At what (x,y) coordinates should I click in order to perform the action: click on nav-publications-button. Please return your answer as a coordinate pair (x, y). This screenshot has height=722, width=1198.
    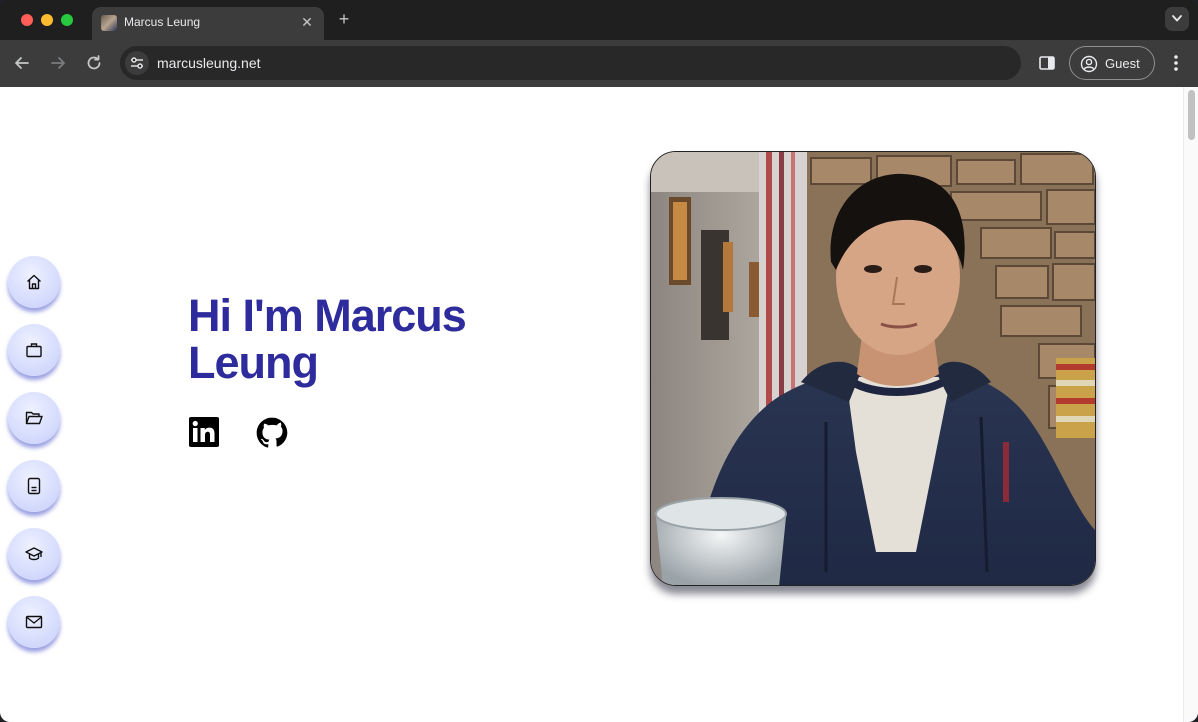
    Looking at the image, I should click on (34, 486).